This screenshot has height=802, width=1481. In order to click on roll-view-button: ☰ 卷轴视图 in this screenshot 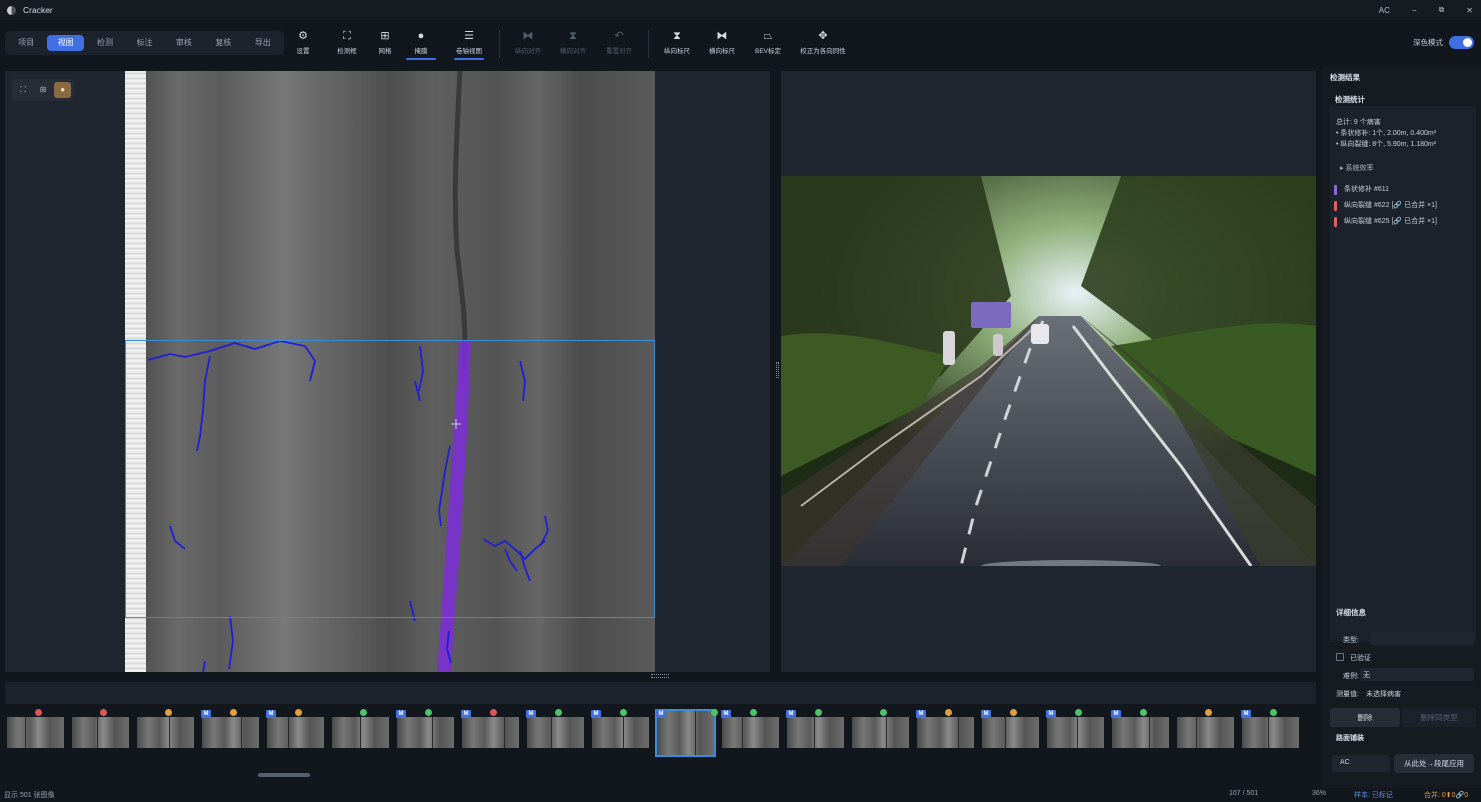, I will do `click(469, 44)`.